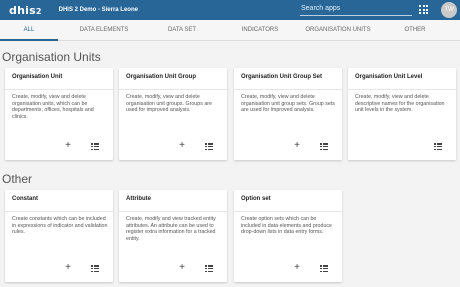 The height and width of the screenshot is (287, 460). Describe the element at coordinates (104, 30) in the screenshot. I see `tab-data-elements: DATA ELEMENTS` at that location.